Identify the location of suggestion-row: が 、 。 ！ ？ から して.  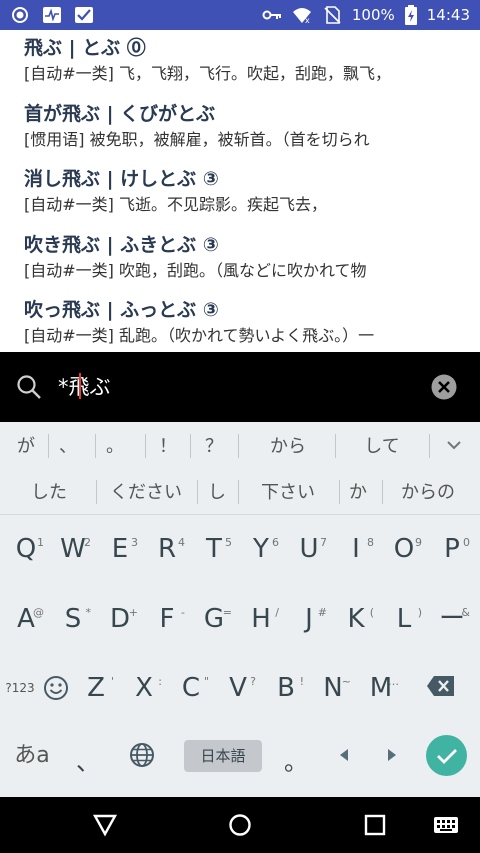
(240, 445).